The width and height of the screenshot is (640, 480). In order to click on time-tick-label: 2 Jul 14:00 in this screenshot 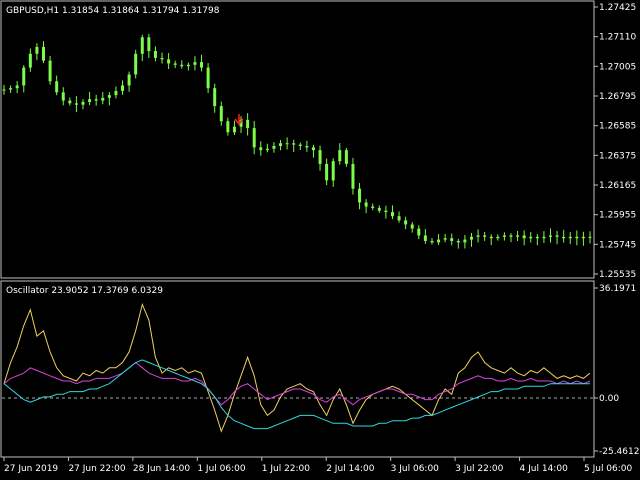, I will do `click(350, 469)`.